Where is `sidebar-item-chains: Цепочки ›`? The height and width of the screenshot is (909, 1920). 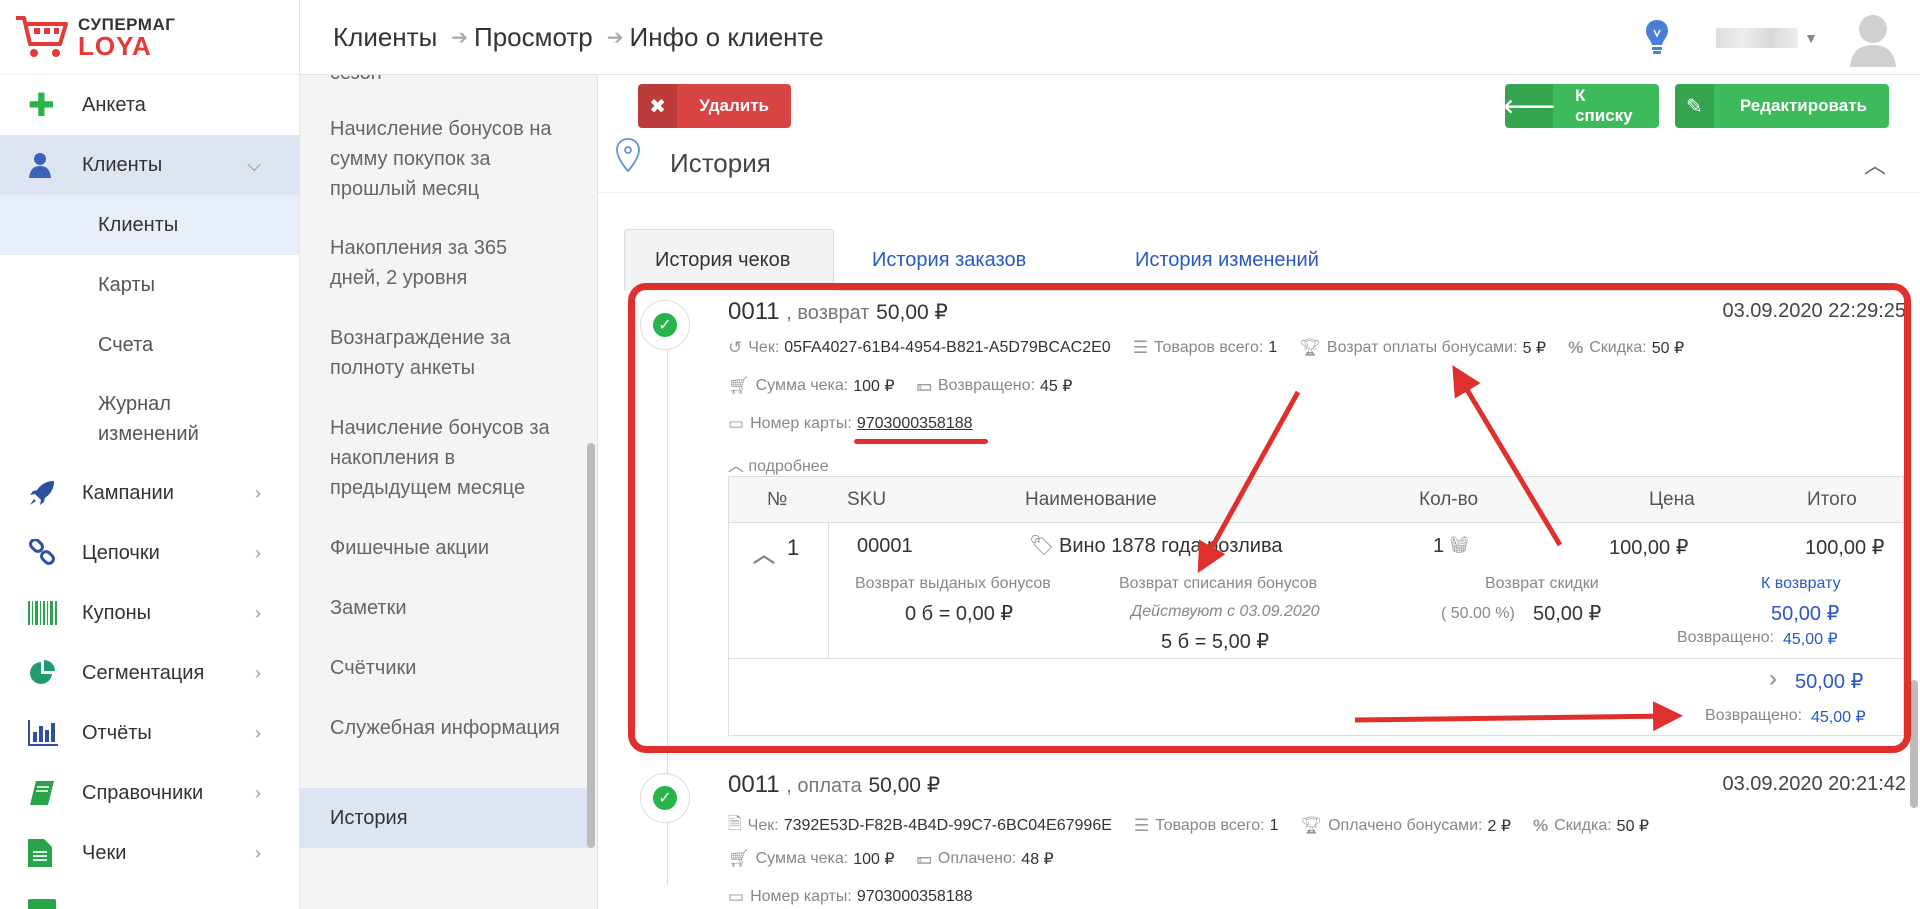
sidebar-item-chains: Цепочки › is located at coordinates (149, 553).